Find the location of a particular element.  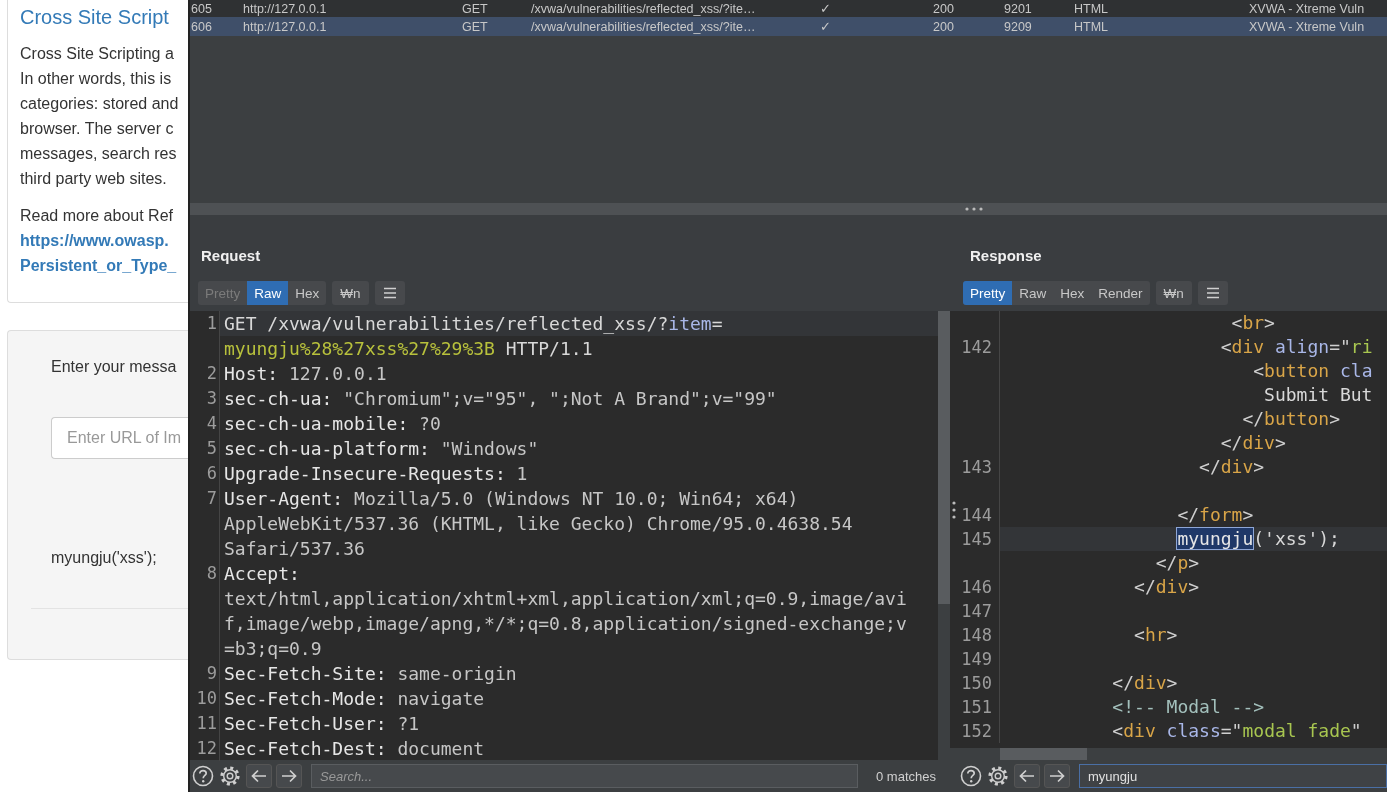

code-line: Sec-Fetch-Dest: document is located at coordinates (354, 748).